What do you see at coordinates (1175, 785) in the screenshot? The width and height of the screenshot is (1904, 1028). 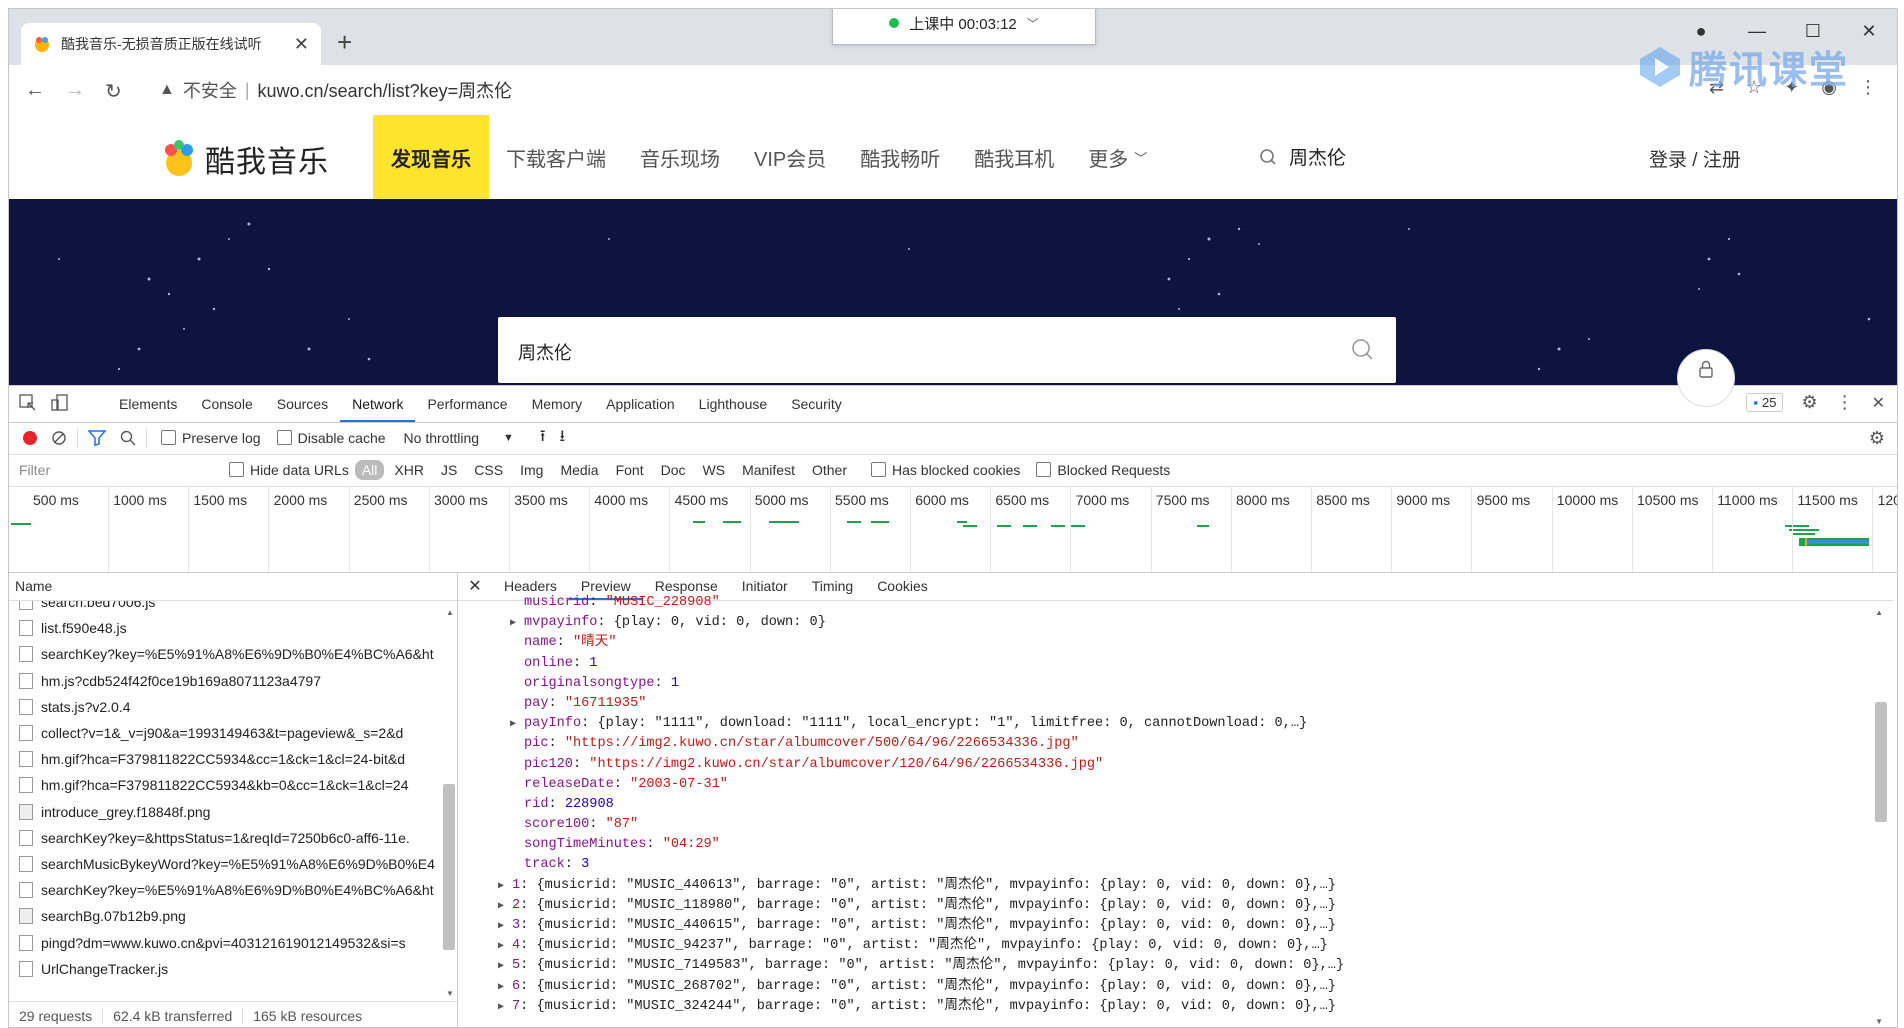 I see `preview-line: releaseDate: "2003-07-31"` at bounding box center [1175, 785].